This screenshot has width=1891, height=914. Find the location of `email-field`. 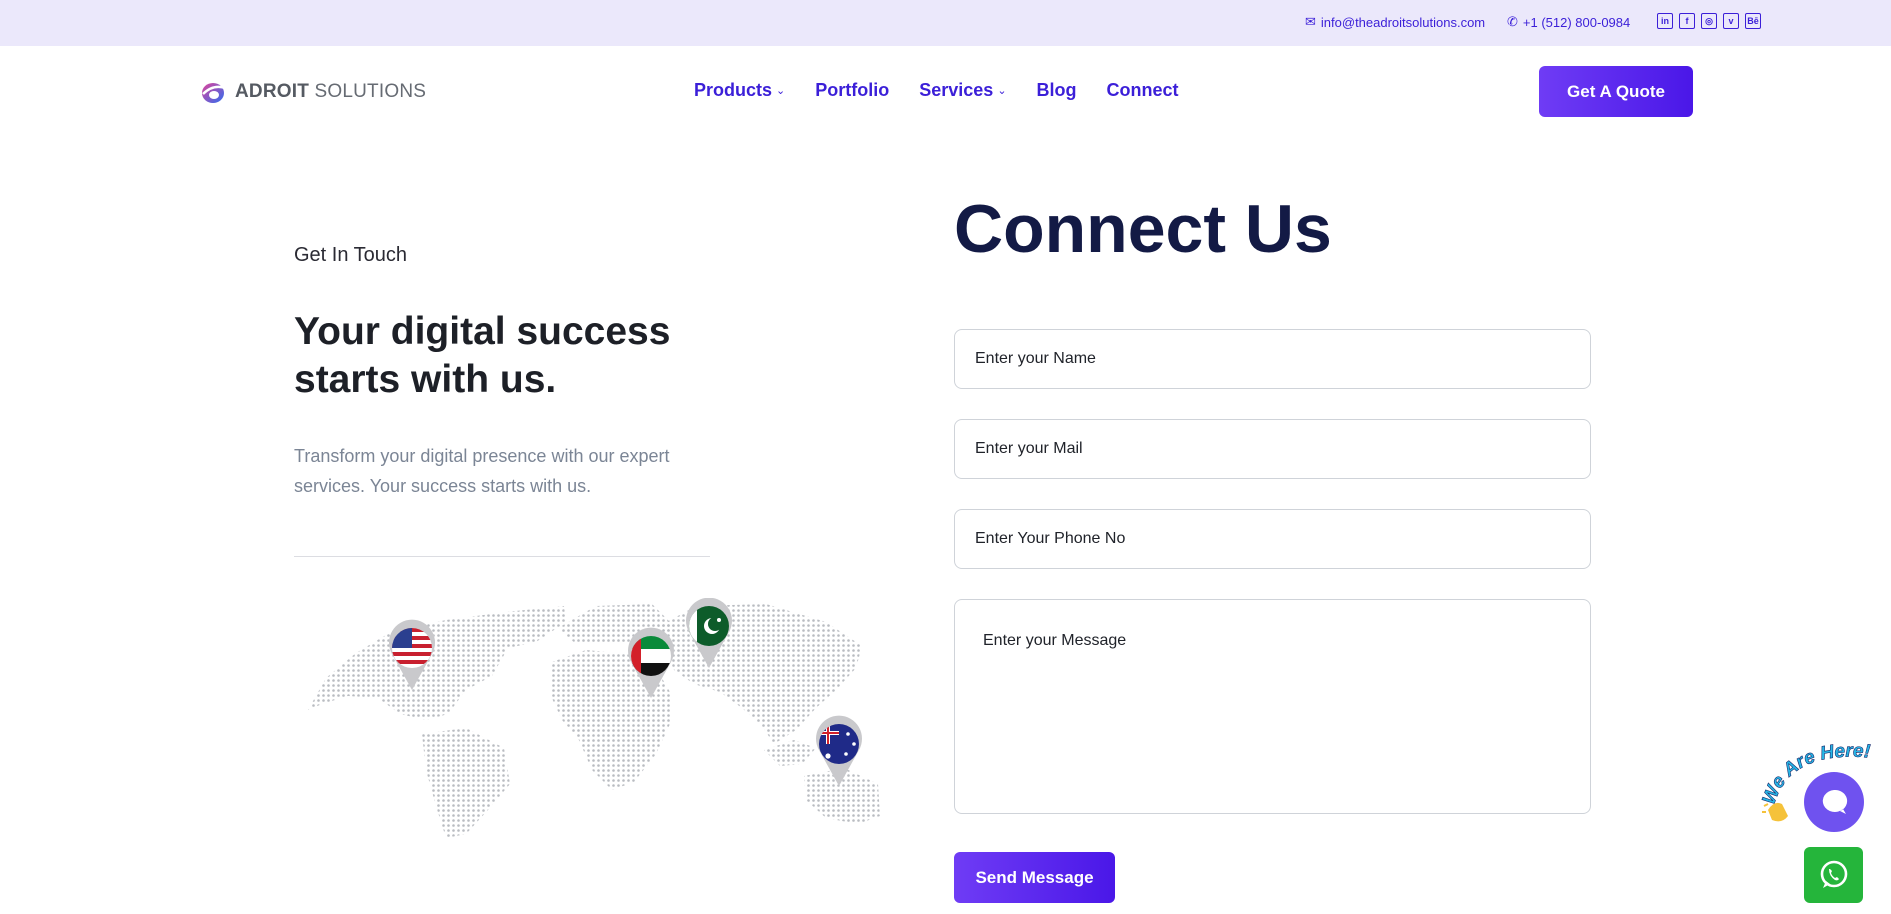

email-field is located at coordinates (1272, 449).